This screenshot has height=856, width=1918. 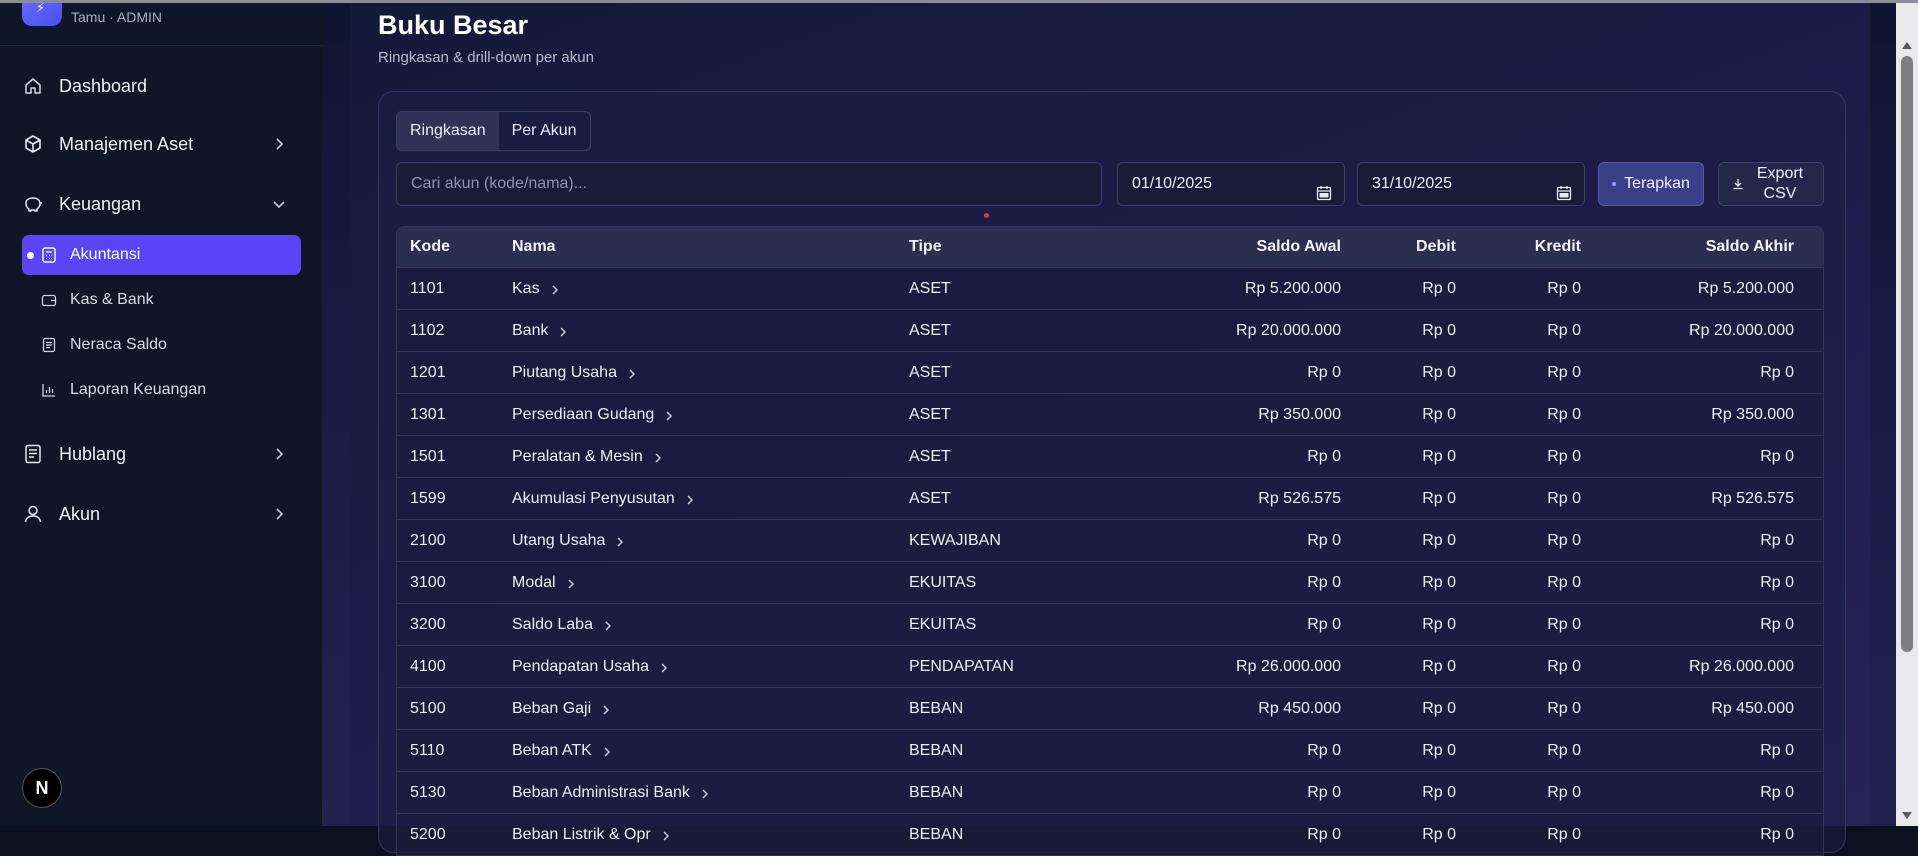 What do you see at coordinates (558, 541) in the screenshot?
I see `account-name: Utang Usaha` at bounding box center [558, 541].